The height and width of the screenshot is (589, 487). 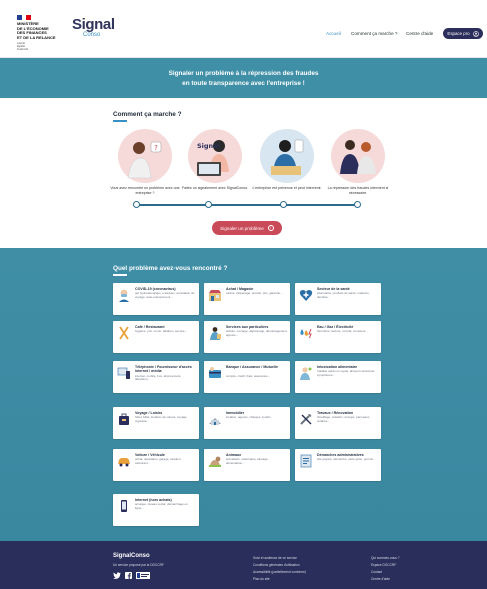 What do you see at coordinates (24, 17) in the screenshot?
I see `french-flag-icon` at bounding box center [24, 17].